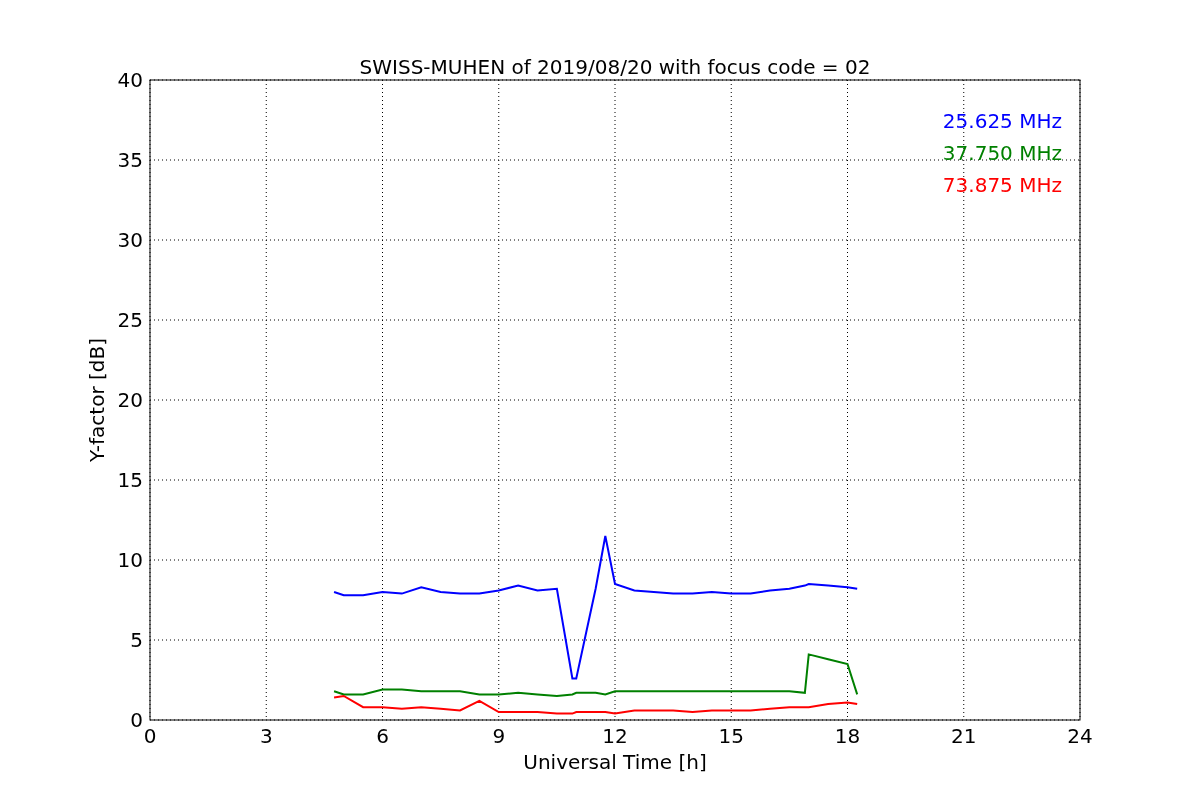 This screenshot has width=1200, height=800. I want to click on tick-label: 6, so click(382, 736).